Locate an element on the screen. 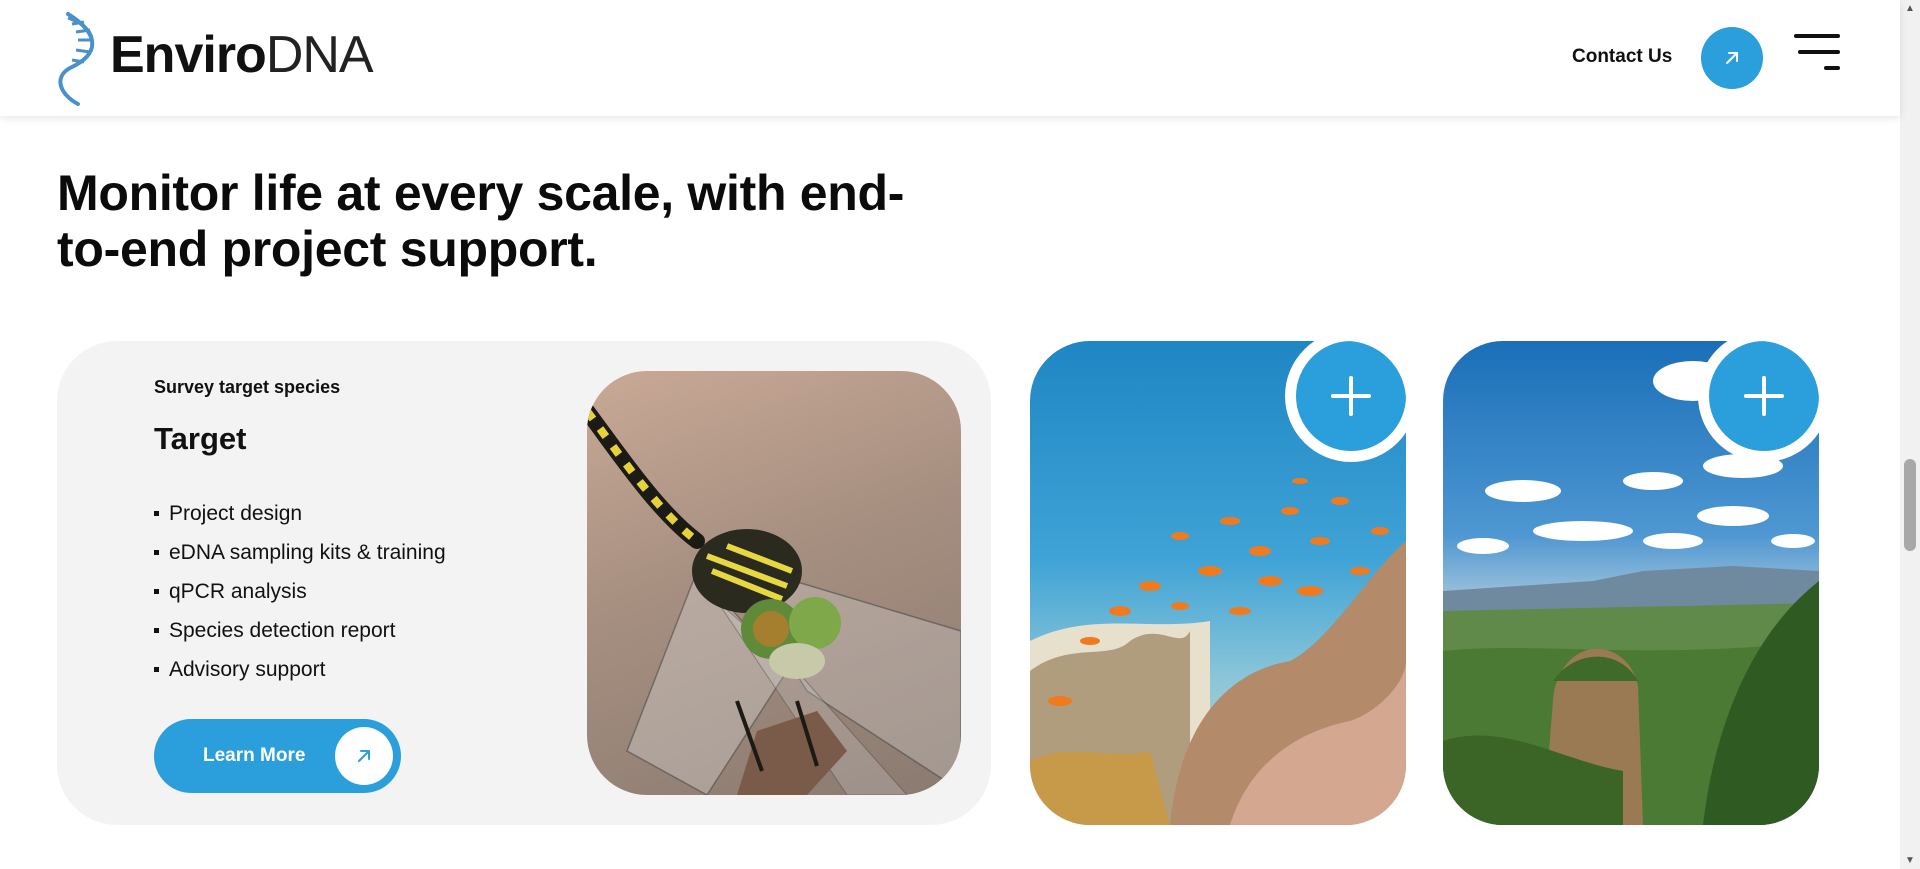 The width and height of the screenshot is (1920, 869). feature-item: Species detection report is located at coordinates (300, 630).